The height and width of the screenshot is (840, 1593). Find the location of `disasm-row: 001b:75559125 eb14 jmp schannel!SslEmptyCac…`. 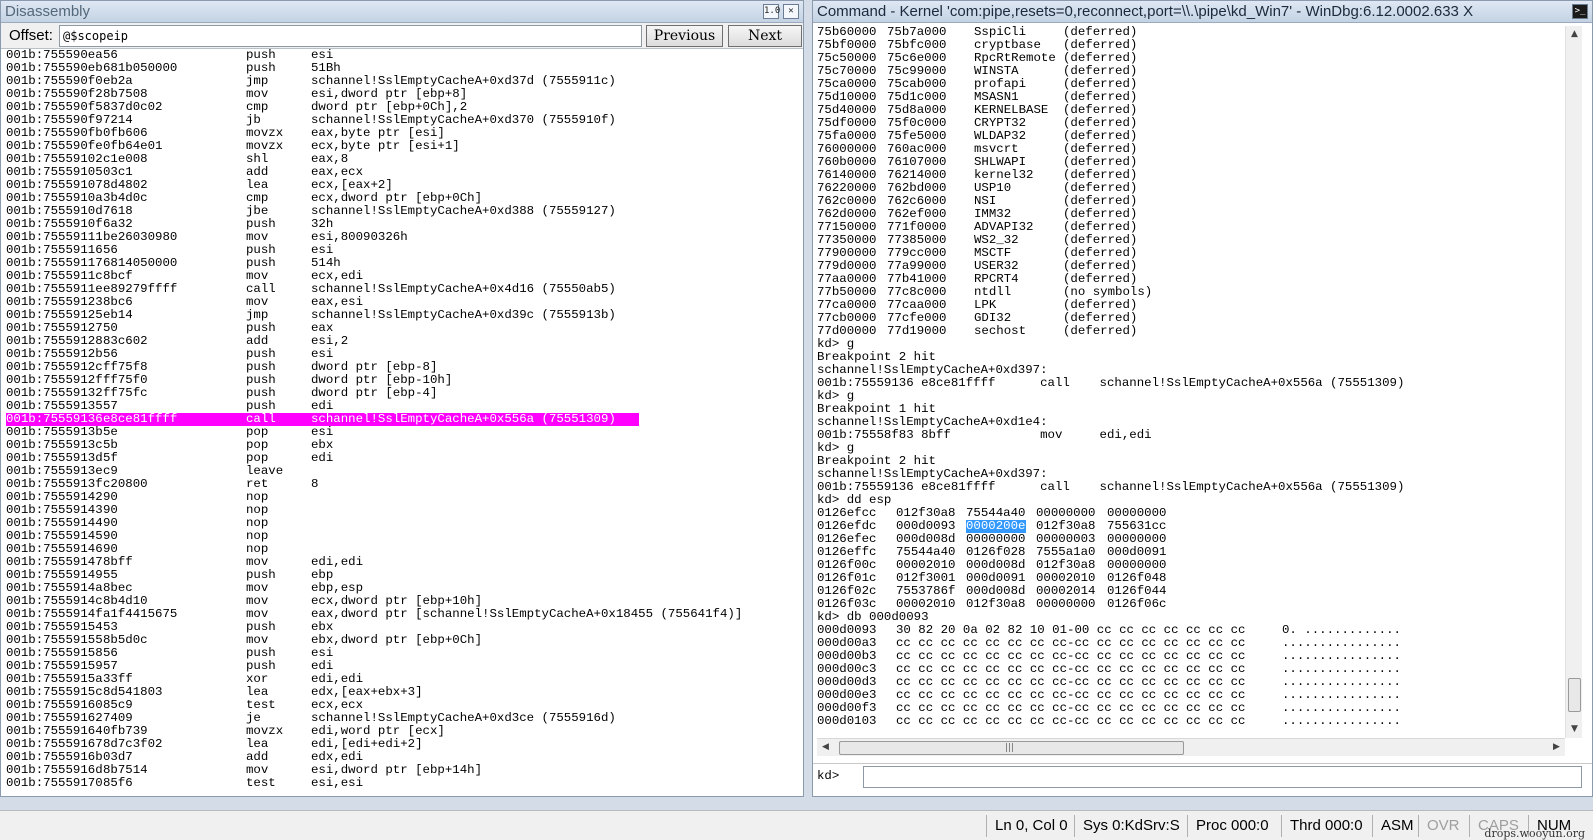

disasm-row: 001b:75559125 eb14 jmp schannel!SslEmptyCac… is located at coordinates (404, 315).